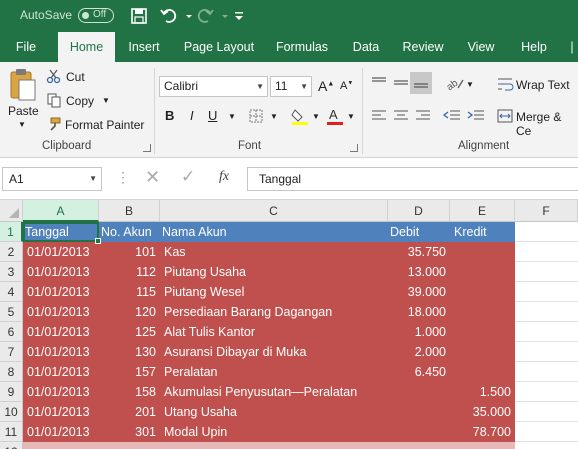 The height and width of the screenshot is (449, 578). Describe the element at coordinates (481, 47) in the screenshot. I see `tab-view: View` at that location.